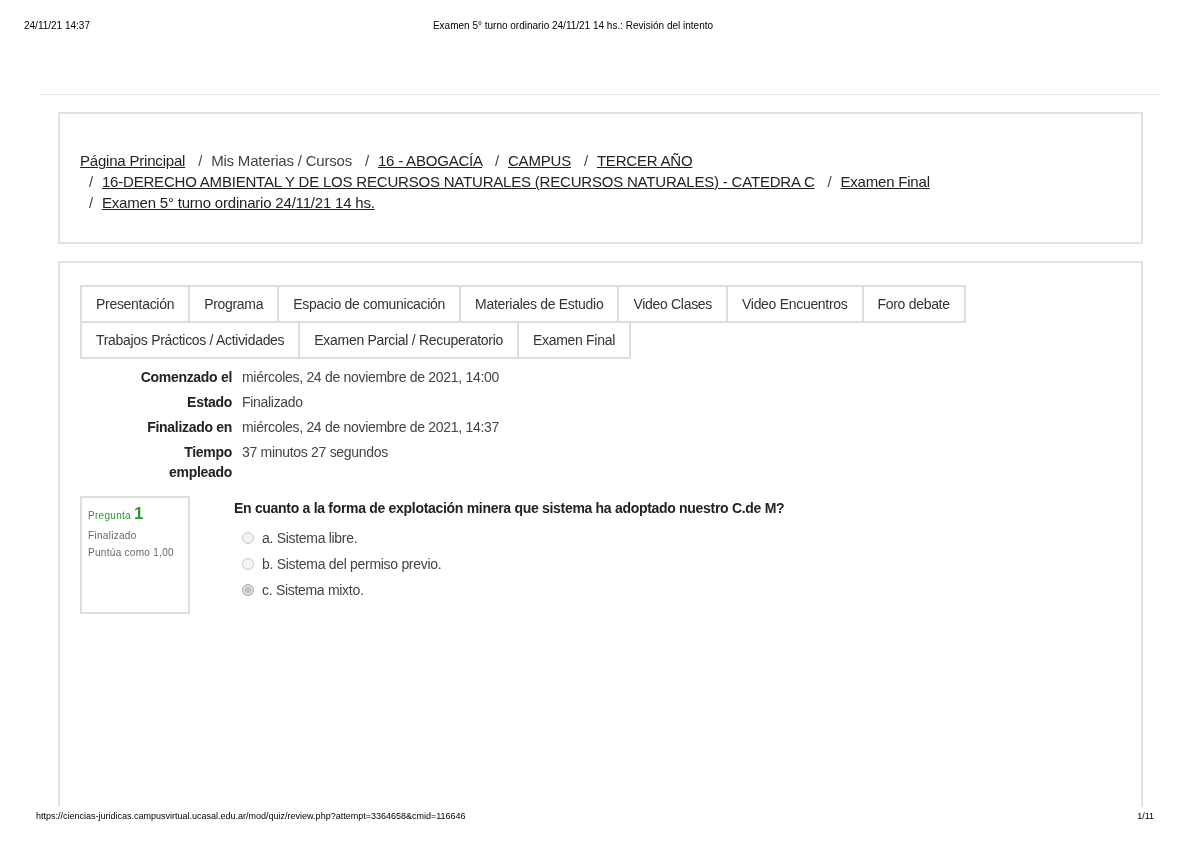 Image resolution: width=1200 pixels, height=848 pixels. I want to click on question-heading: Pregunta, so click(109, 515).